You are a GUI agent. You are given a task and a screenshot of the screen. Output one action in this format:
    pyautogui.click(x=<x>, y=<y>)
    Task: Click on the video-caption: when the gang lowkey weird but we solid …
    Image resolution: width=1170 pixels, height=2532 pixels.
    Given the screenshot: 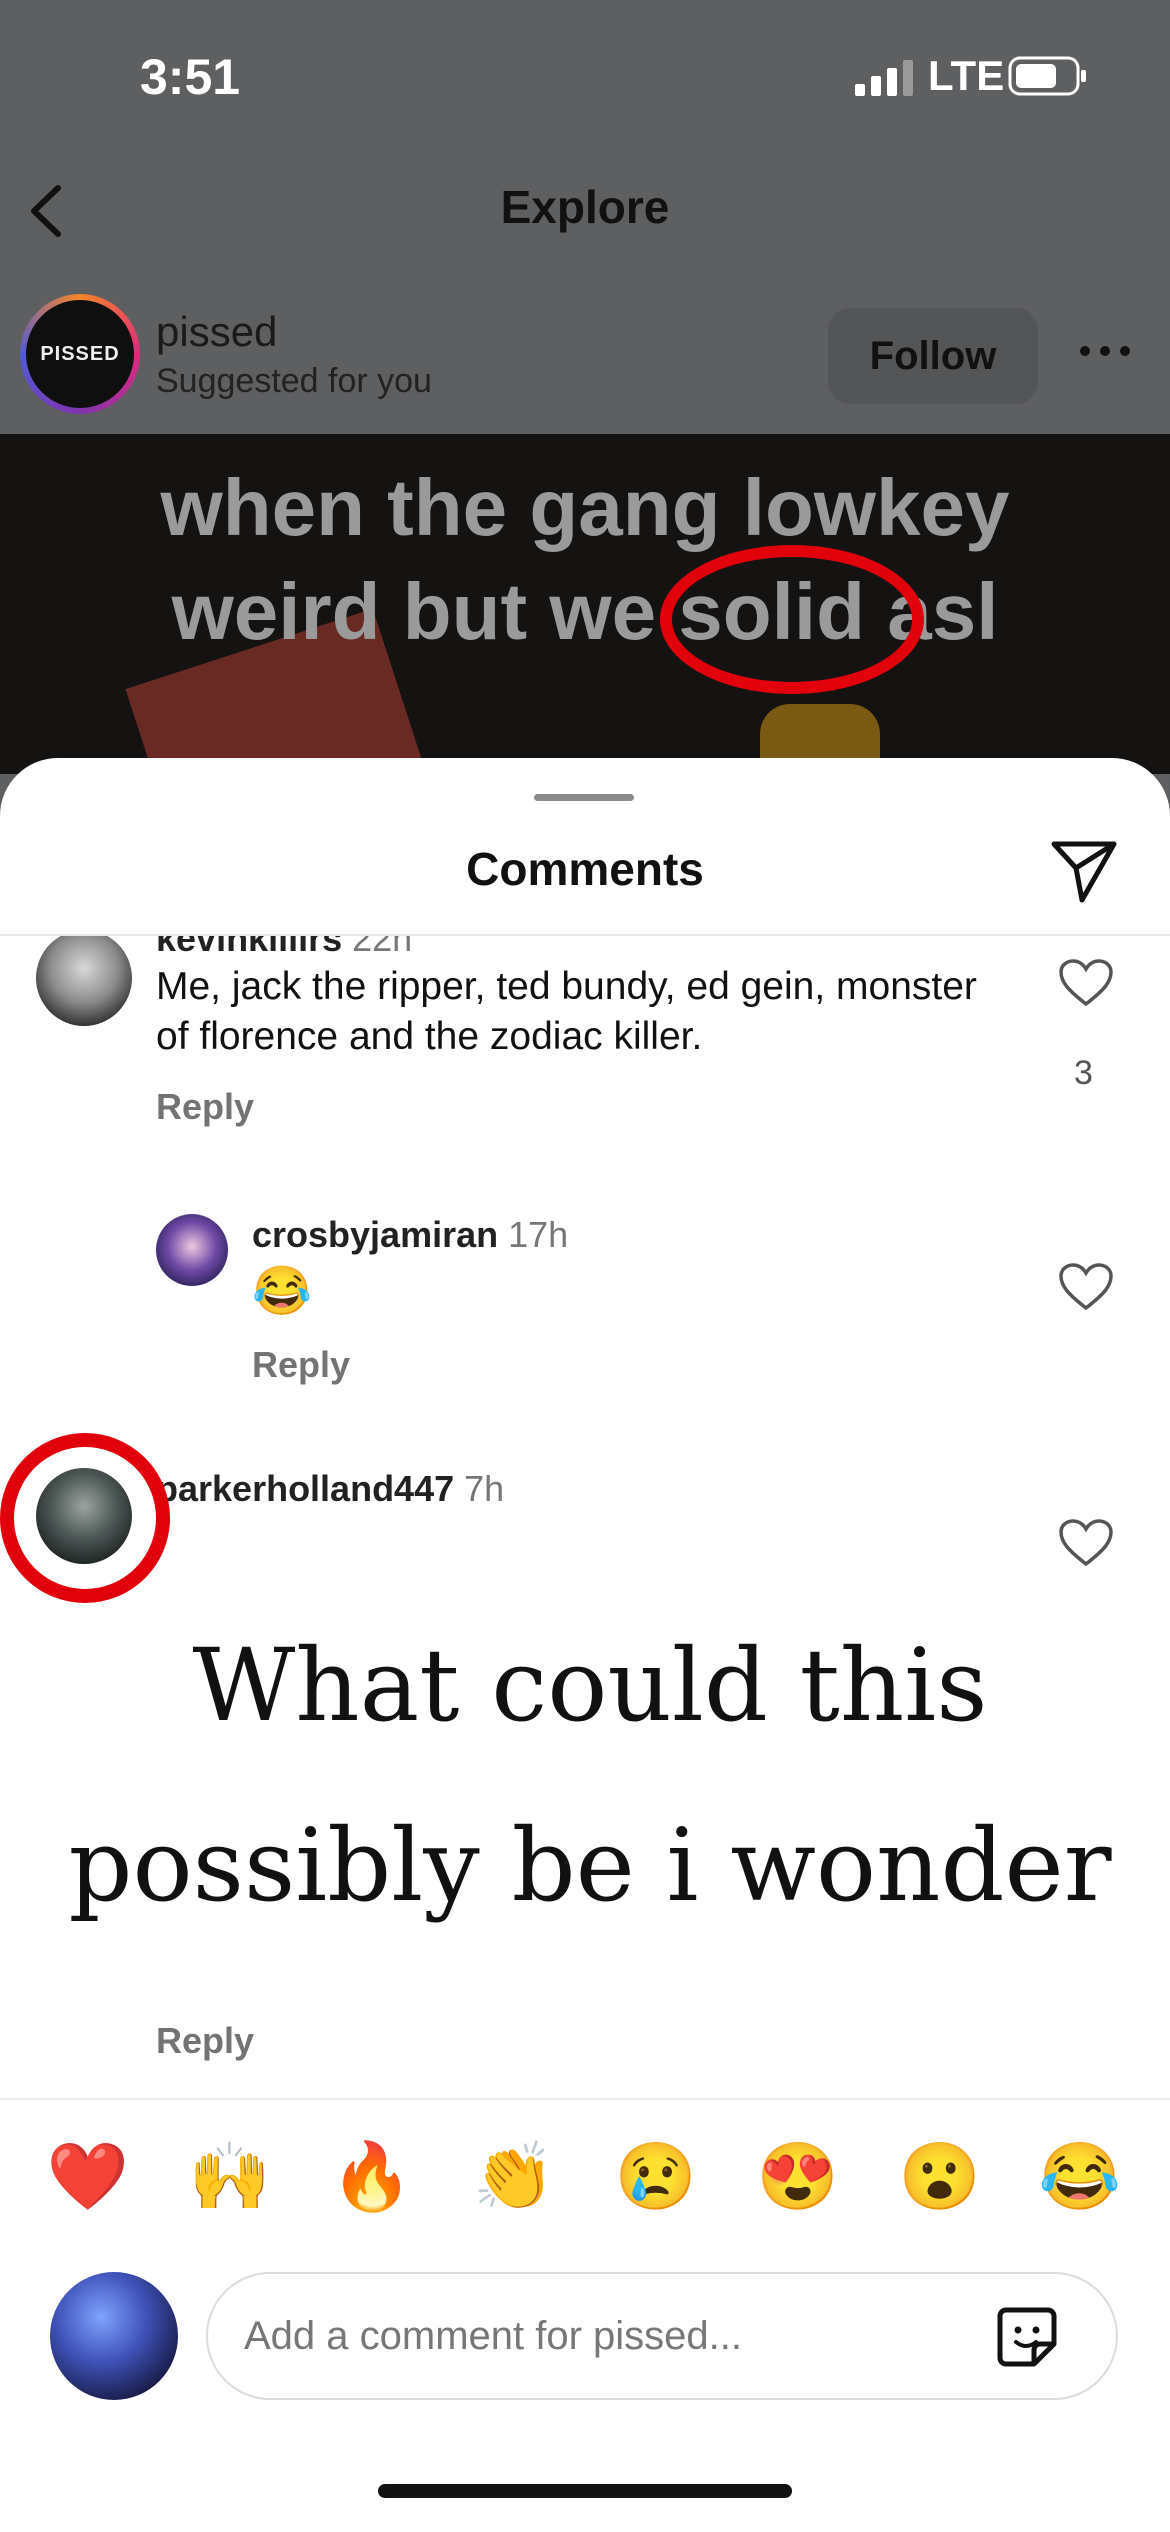 What is the action you would take?
    pyautogui.click(x=585, y=560)
    